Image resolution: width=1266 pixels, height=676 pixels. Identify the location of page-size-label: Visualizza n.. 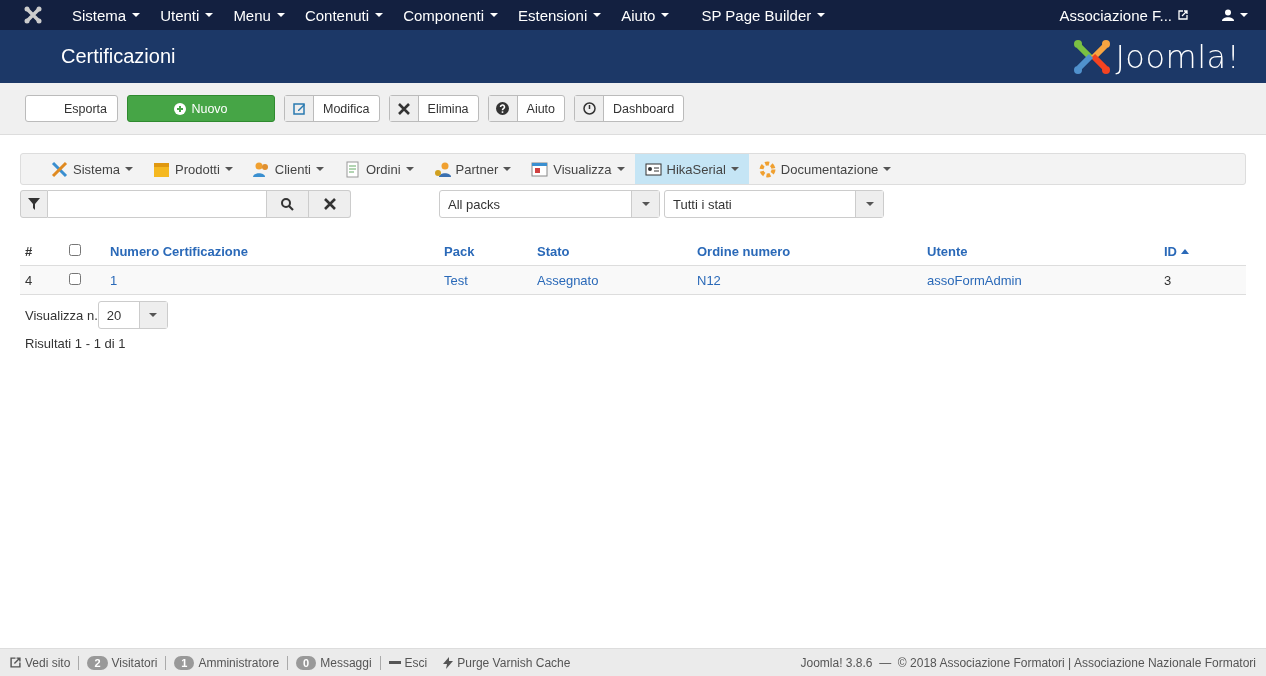
(61, 315).